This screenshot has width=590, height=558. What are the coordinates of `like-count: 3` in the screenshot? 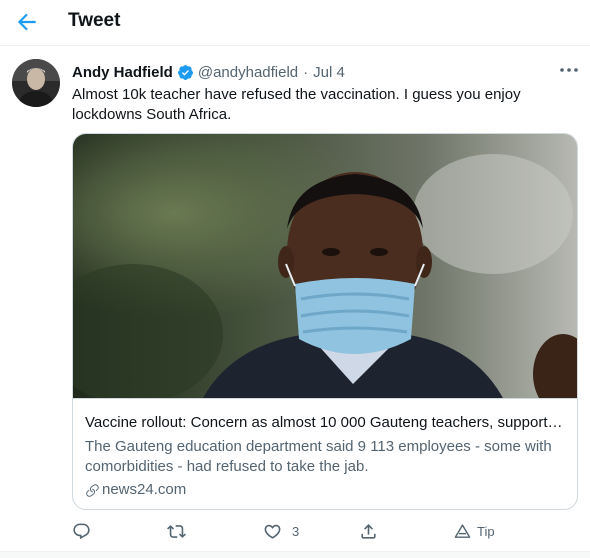 It's located at (296, 531).